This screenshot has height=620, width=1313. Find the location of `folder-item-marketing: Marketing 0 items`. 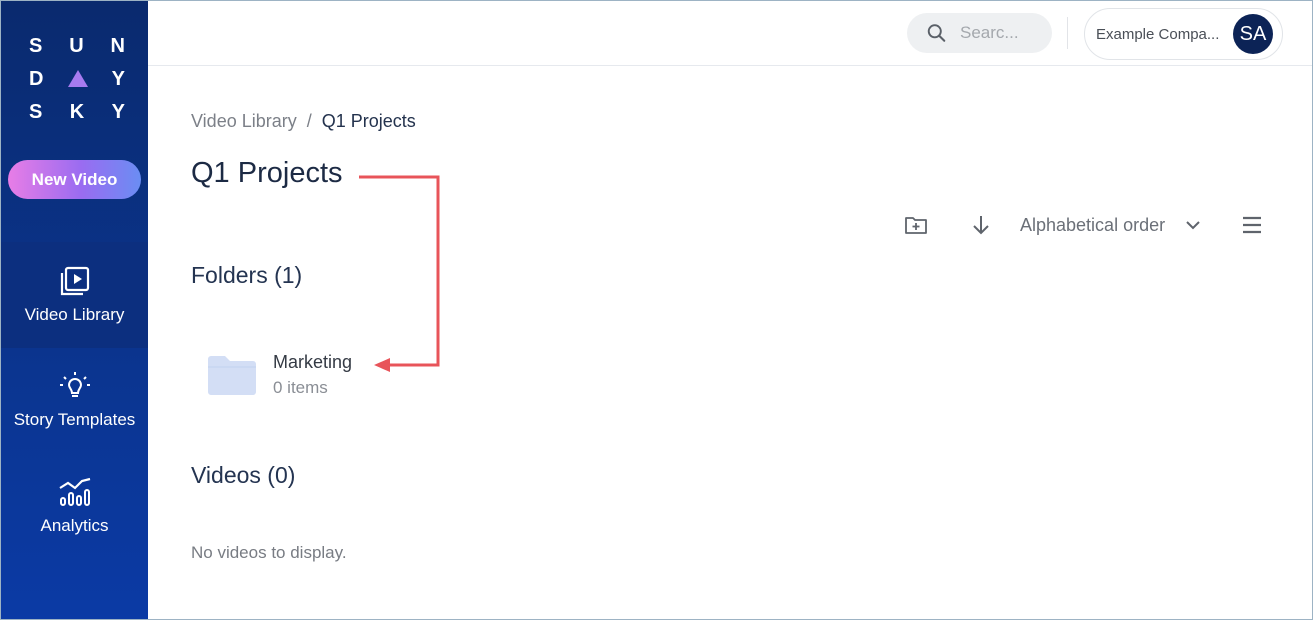

folder-item-marketing: Marketing 0 items is located at coordinates (302, 375).